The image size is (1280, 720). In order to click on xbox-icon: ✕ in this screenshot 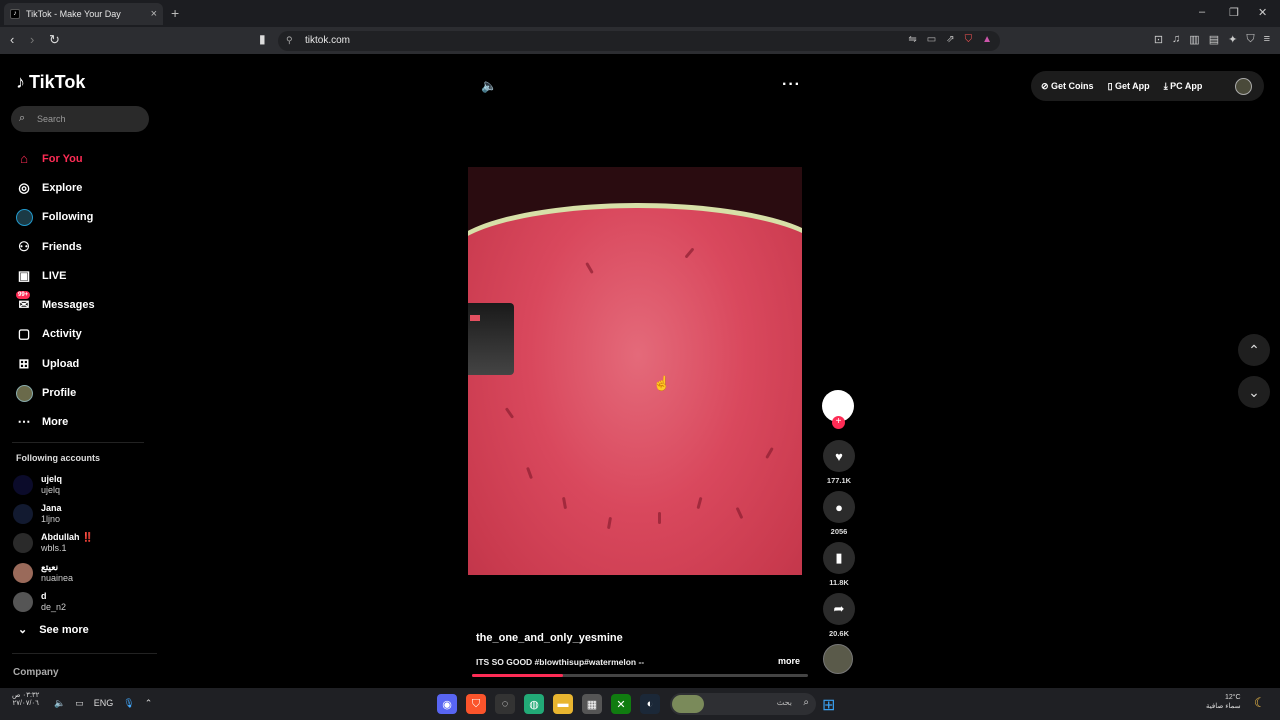, I will do `click(621, 704)`.